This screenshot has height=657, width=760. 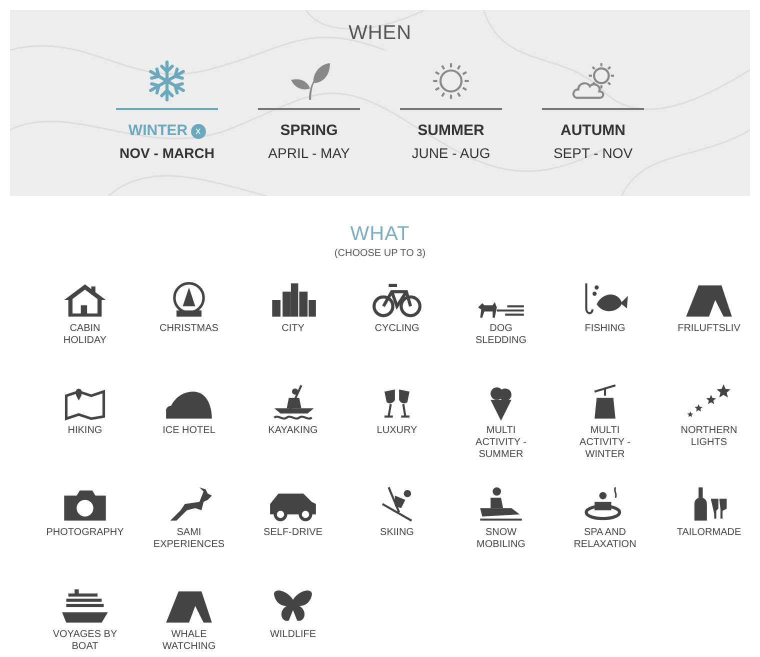 I want to click on activity-label: VOYAGES BY BOAT, so click(x=85, y=641).